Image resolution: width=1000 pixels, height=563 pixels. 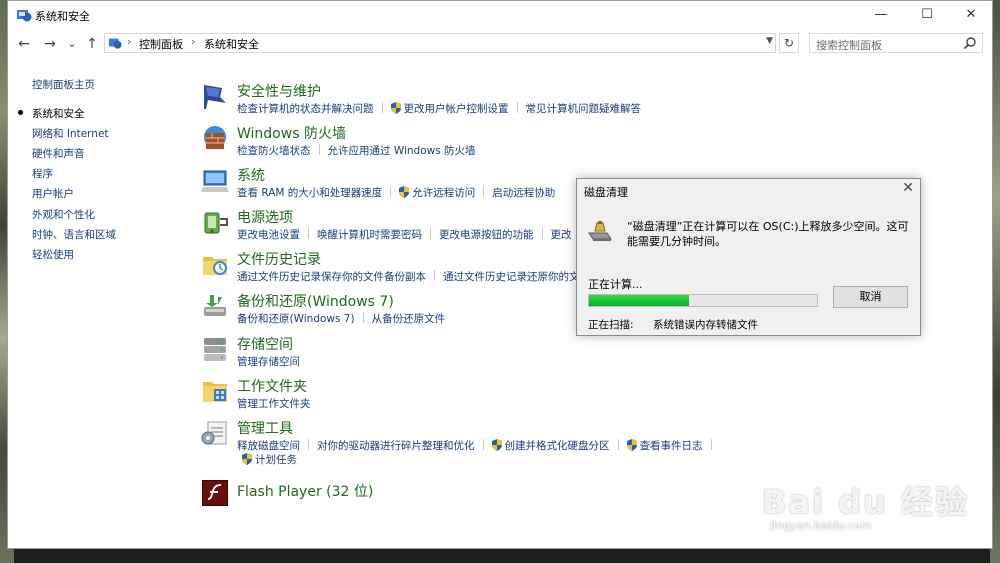 I want to click on firewall-icon, so click(x=215, y=137).